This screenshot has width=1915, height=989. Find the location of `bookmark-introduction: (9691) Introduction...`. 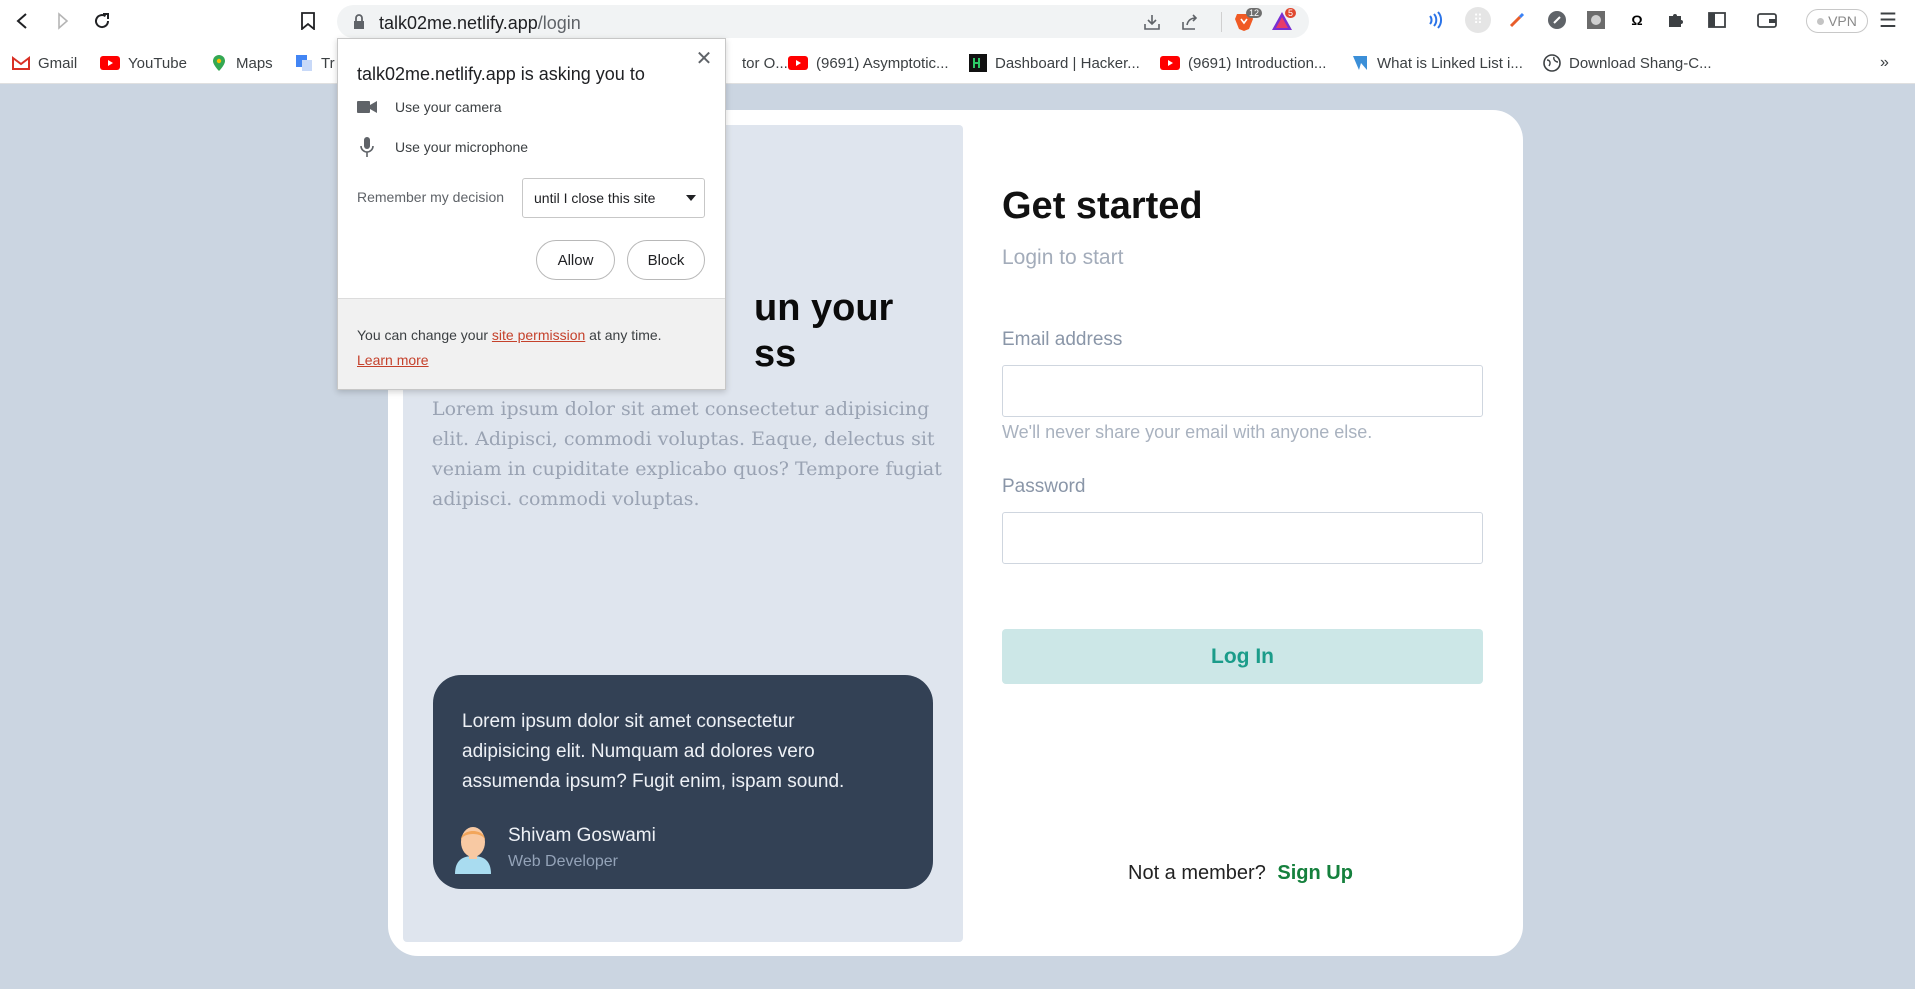

bookmark-introduction: (9691) Introduction... is located at coordinates (1243, 63).